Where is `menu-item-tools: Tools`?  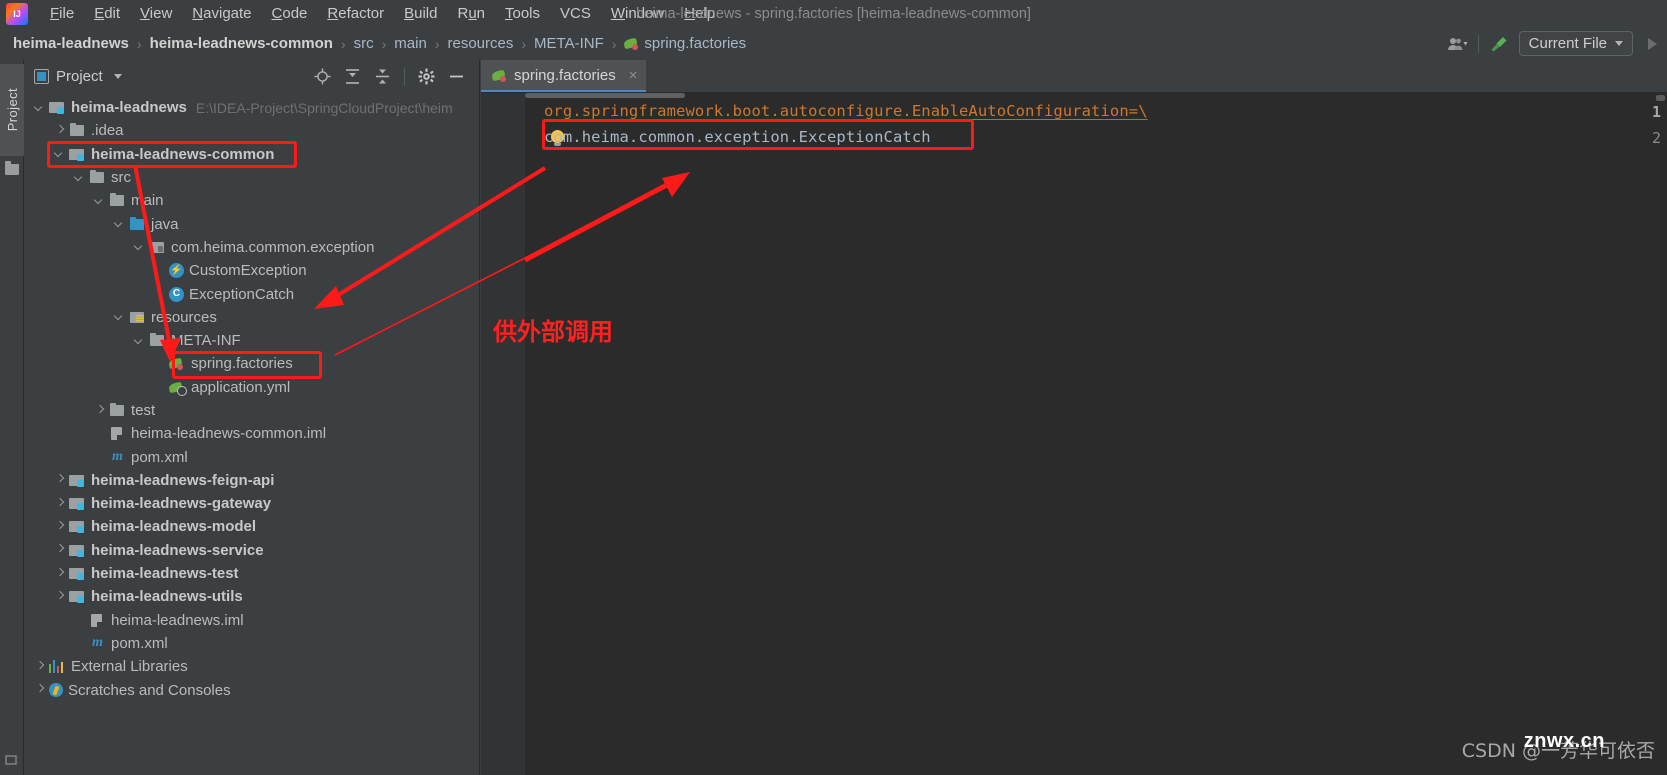
menu-item-tools: Tools is located at coordinates (522, 13).